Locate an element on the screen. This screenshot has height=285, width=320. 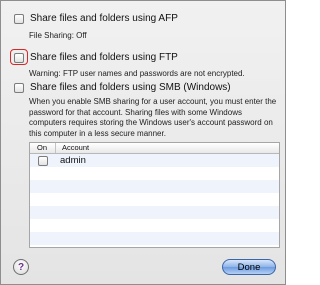
afp-checkbox is located at coordinates (19, 18).